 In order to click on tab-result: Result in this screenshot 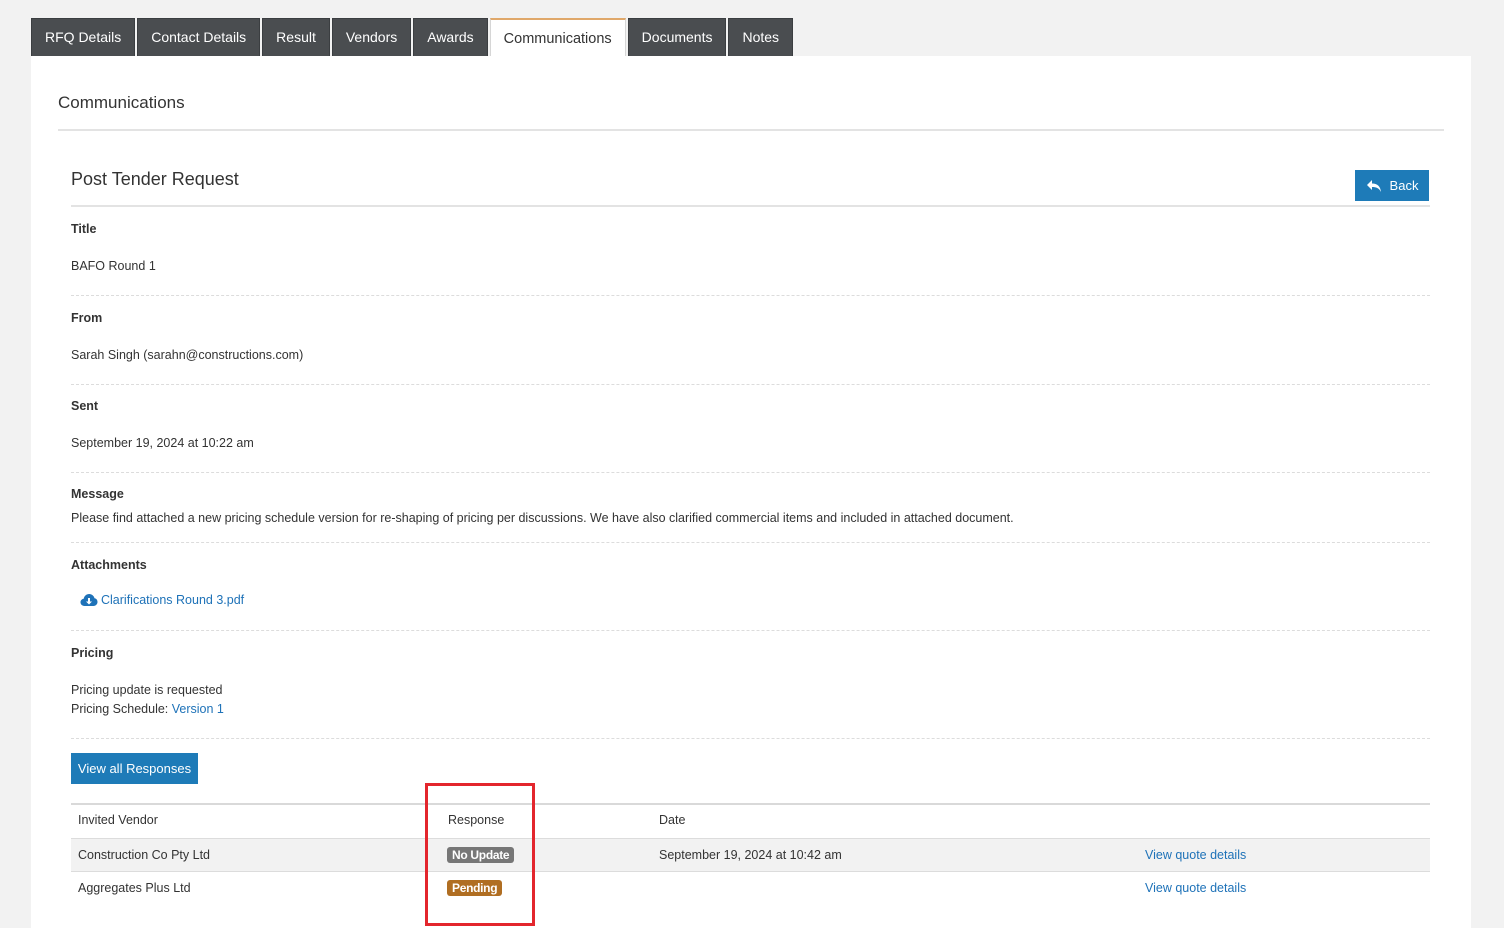, I will do `click(296, 37)`.